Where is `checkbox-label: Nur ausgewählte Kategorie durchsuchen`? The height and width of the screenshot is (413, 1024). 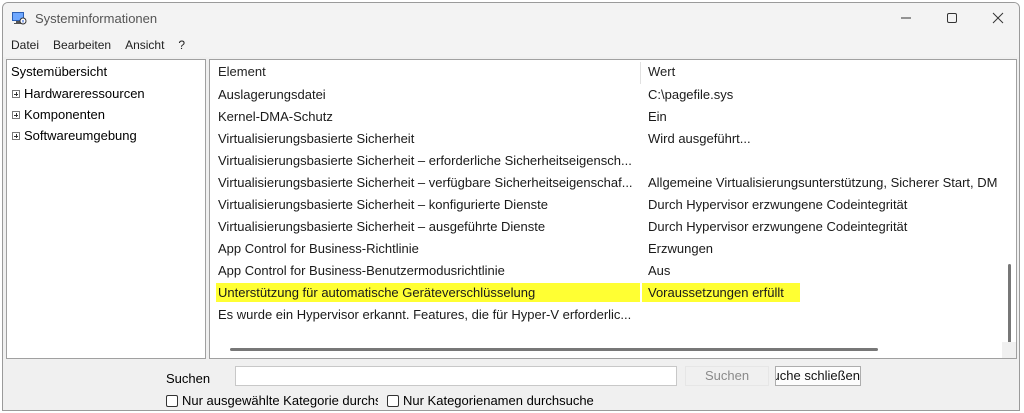
checkbox-label: Nur ausgewählte Kategorie durchsuchen is located at coordinates (280, 400).